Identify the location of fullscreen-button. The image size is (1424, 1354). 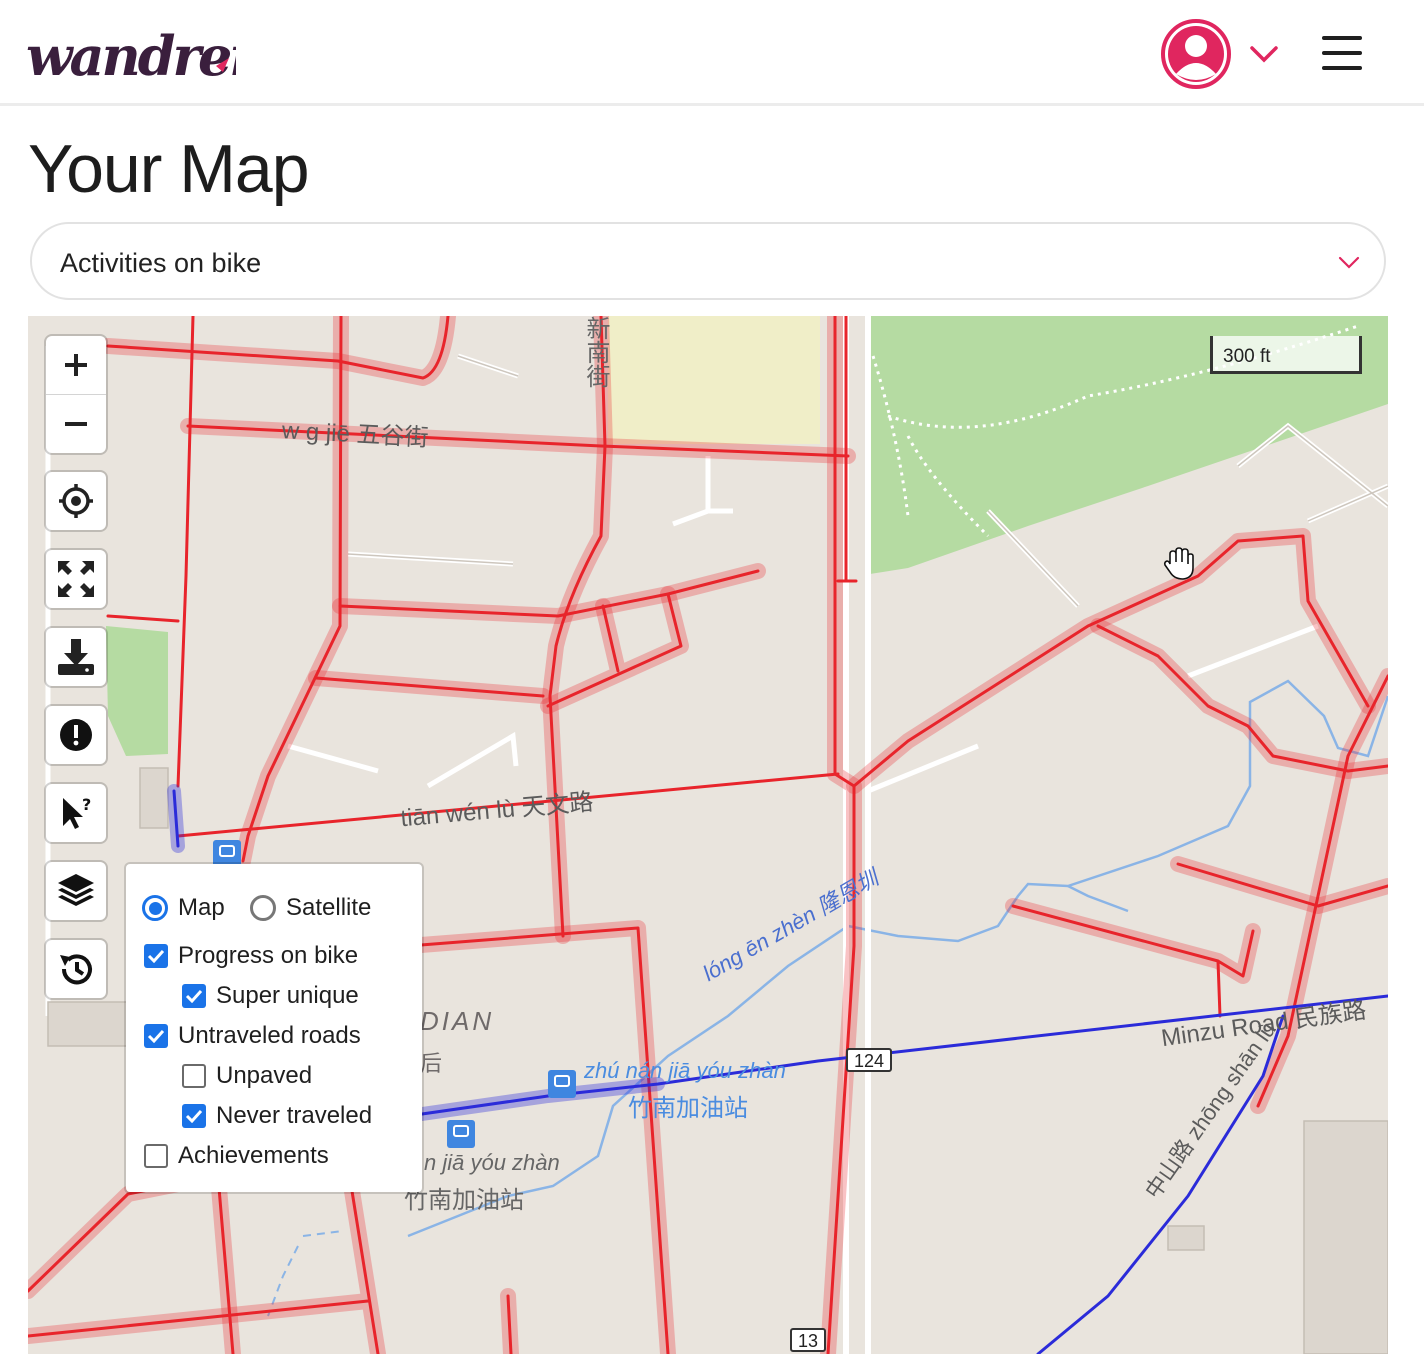
(76, 579).